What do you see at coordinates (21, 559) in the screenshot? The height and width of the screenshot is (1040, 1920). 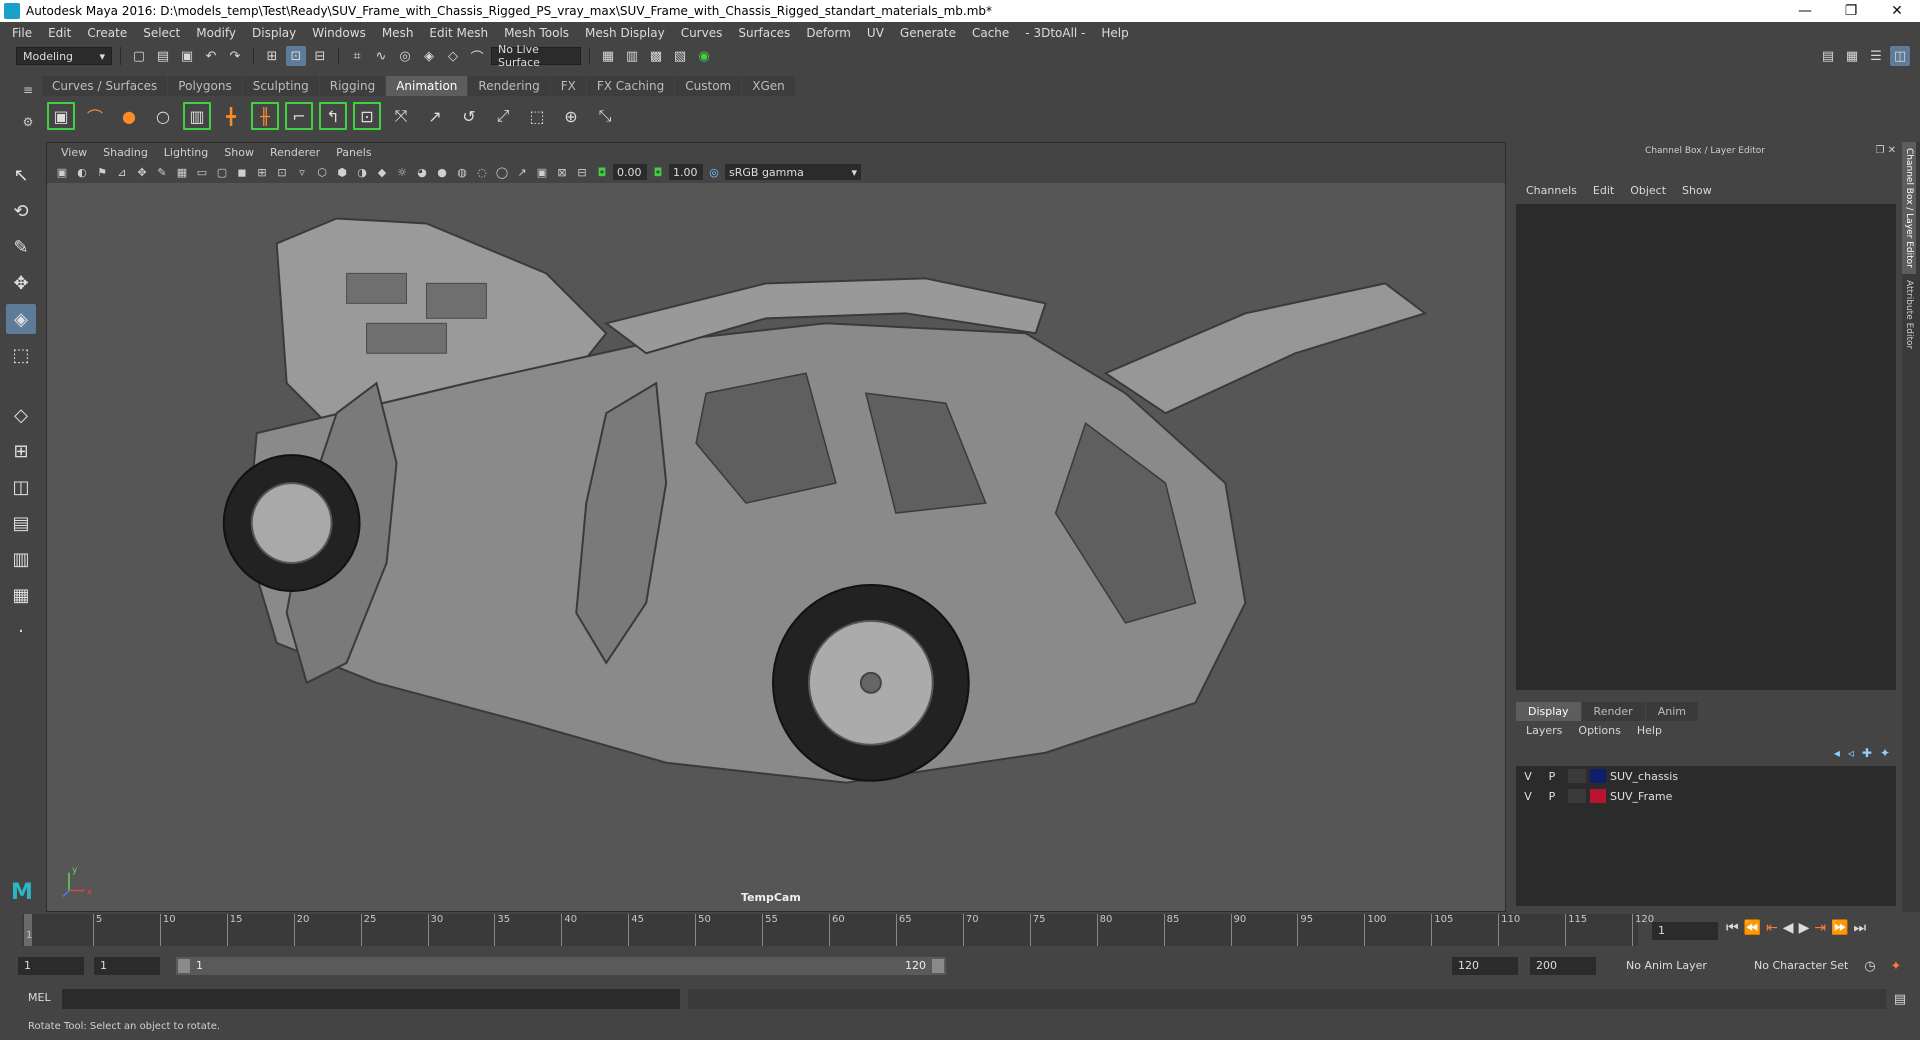 I see `persp-script-layout-icon: ▥` at bounding box center [21, 559].